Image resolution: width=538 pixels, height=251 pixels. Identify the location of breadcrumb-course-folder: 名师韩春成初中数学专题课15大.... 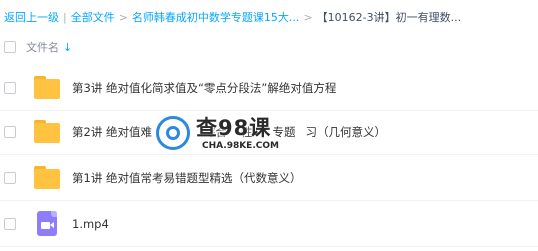
(216, 17).